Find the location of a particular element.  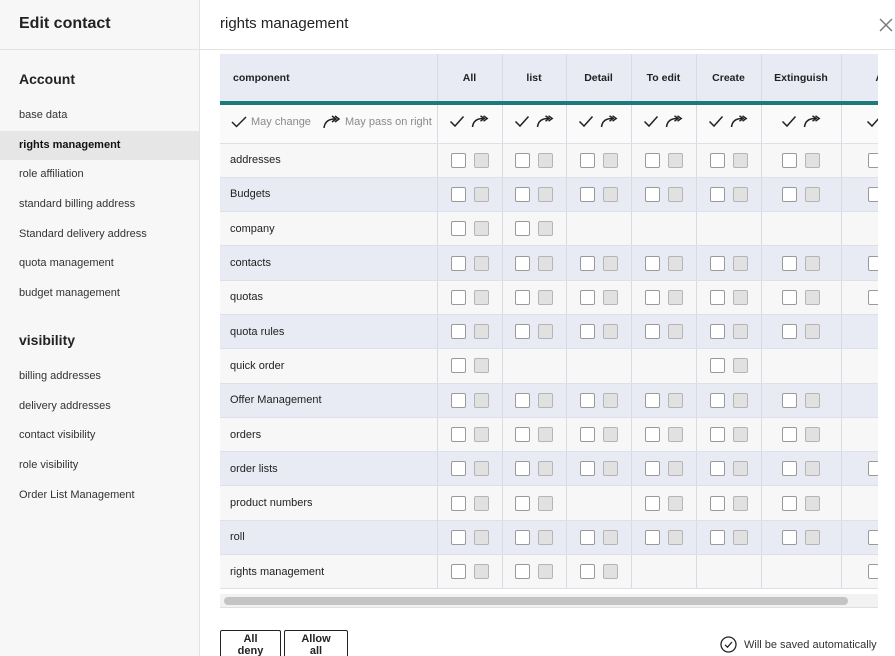

sidebar-item-role-affiliation: role affiliation is located at coordinates (99, 175).